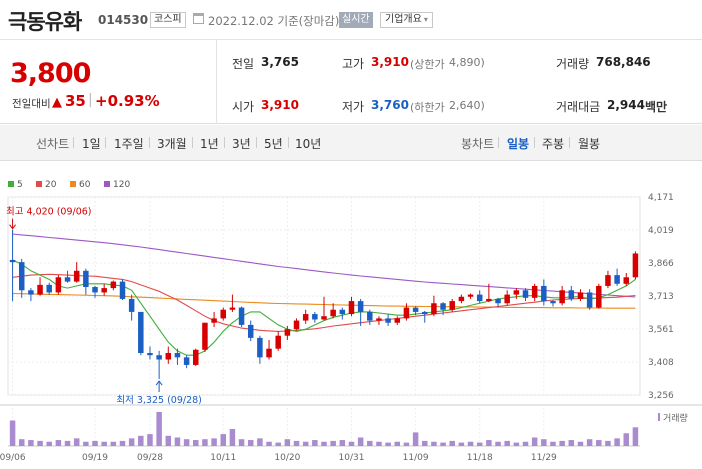  What do you see at coordinates (348, 429) in the screenshot?
I see `volume-bars: 거래량` at bounding box center [348, 429].